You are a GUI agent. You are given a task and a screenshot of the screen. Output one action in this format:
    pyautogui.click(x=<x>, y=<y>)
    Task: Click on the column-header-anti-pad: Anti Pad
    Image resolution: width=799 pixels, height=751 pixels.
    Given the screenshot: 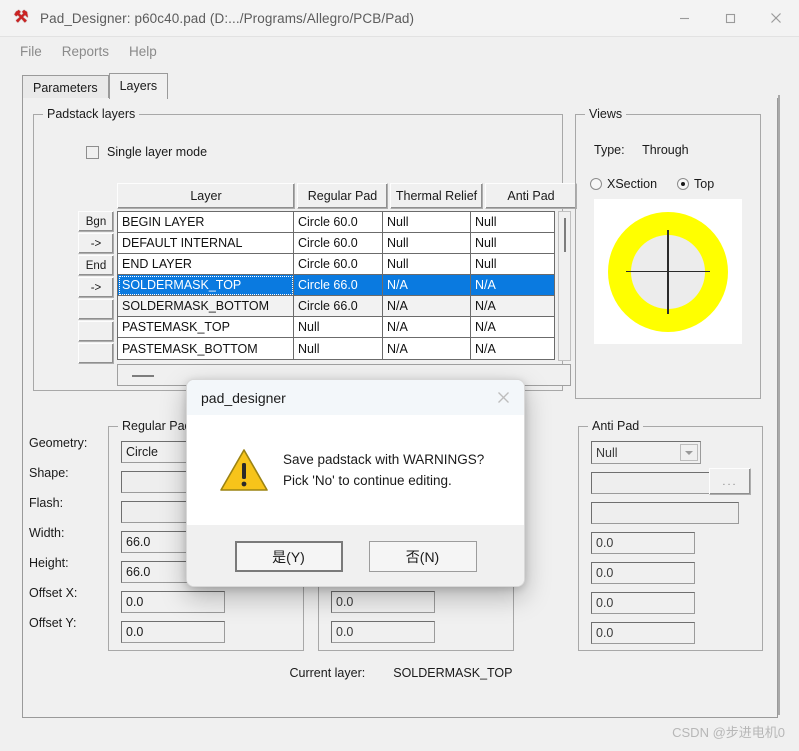 What is the action you would take?
    pyautogui.click(x=531, y=196)
    